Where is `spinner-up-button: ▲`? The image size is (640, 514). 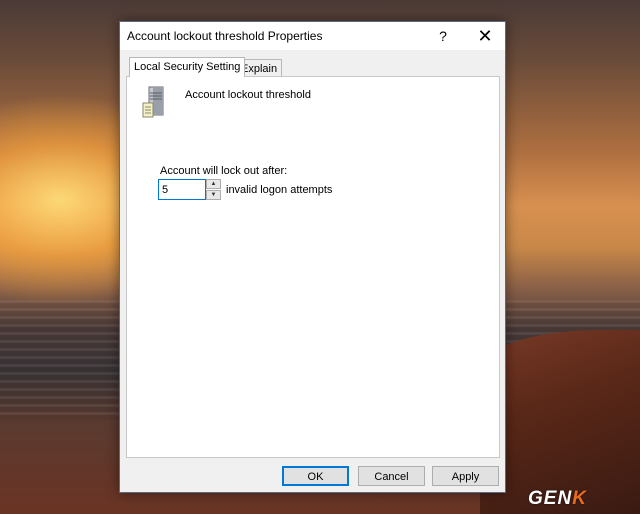 spinner-up-button: ▲ is located at coordinates (213, 184).